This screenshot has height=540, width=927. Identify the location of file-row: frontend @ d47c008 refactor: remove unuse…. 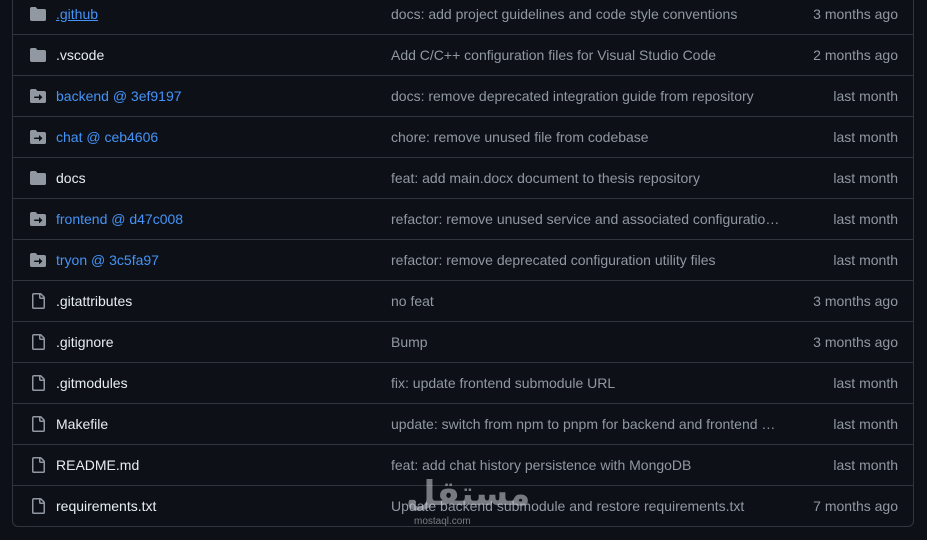
(463, 218).